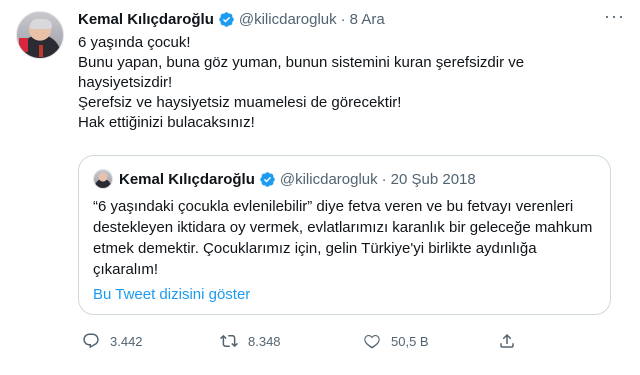 This screenshot has height=375, width=640. I want to click on tweet-date: 8 Ara, so click(367, 19).